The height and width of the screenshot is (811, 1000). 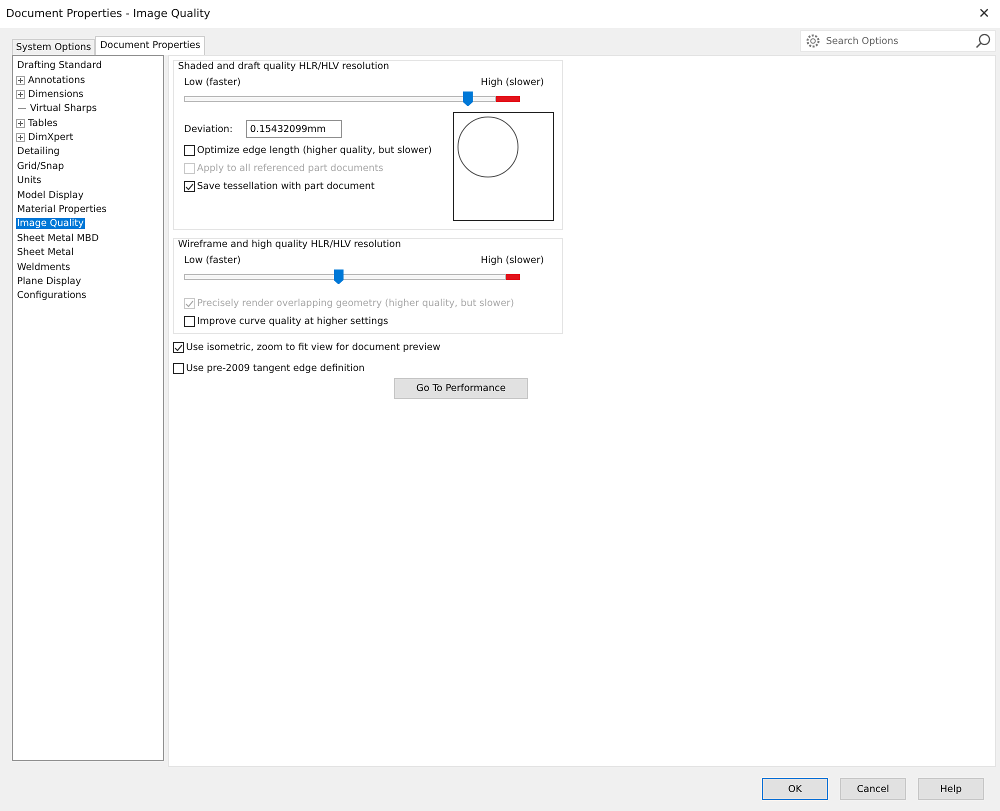 I want to click on search-bar: Search Options, so click(x=898, y=41).